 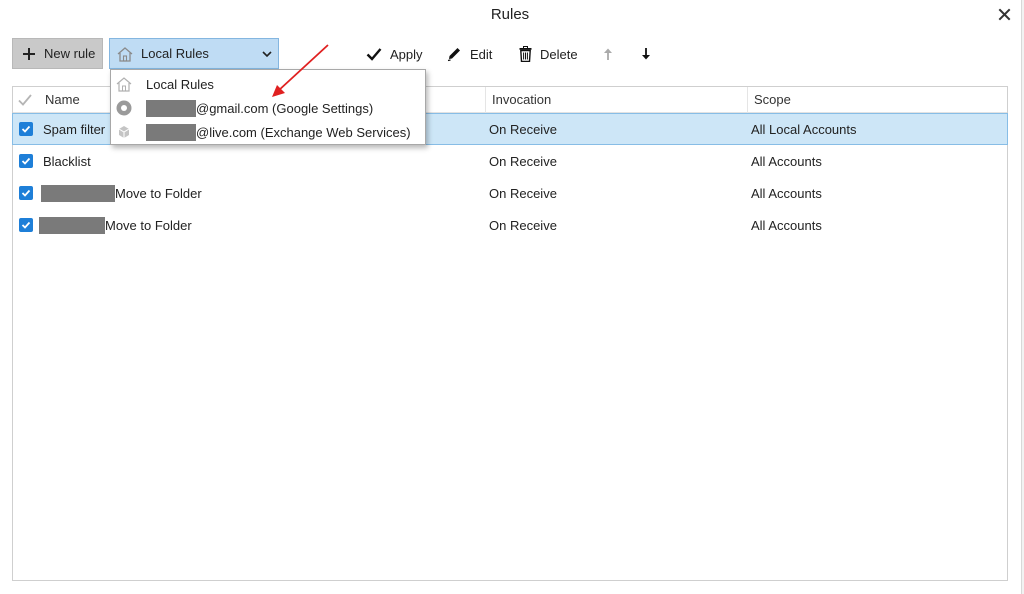 I want to click on dropdown-item-gmail: @gmail.com (Google Settings), so click(x=268, y=108).